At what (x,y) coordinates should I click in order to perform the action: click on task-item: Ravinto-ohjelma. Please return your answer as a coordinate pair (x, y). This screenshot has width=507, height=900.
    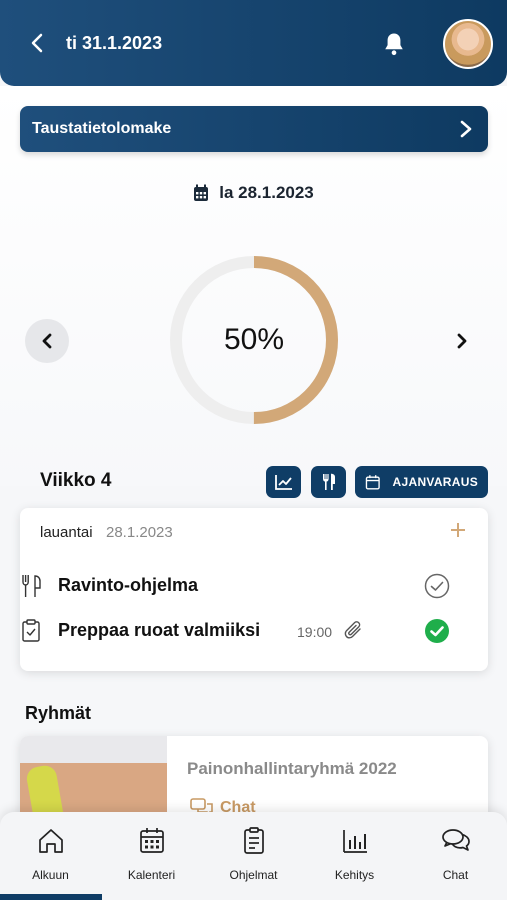
    Looking at the image, I should click on (235, 586).